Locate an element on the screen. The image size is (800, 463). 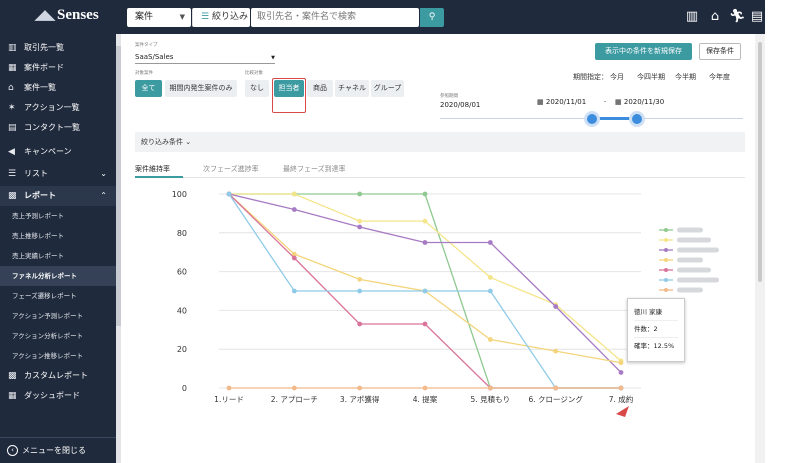
sidebar-item-label: キャンペーン is located at coordinates (48, 151).